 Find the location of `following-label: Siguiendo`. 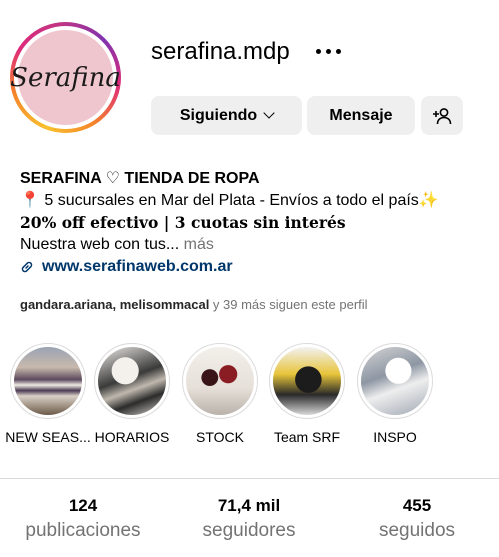

following-label: Siguiendo is located at coordinates (218, 115).